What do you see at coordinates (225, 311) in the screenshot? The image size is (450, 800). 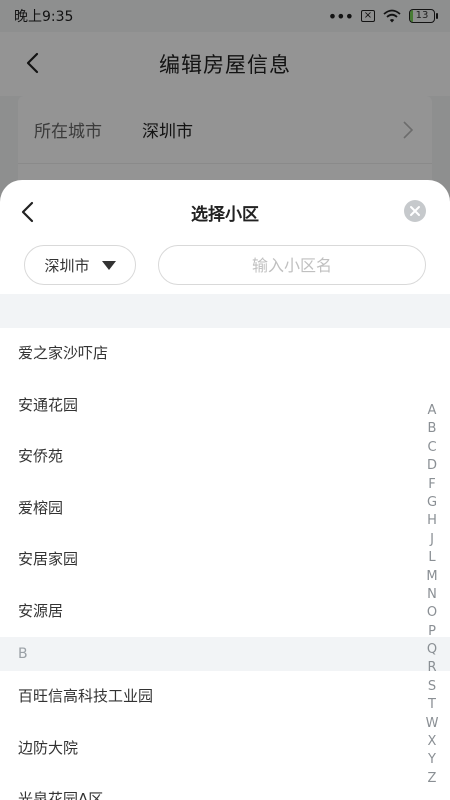 I see `section-header` at bounding box center [225, 311].